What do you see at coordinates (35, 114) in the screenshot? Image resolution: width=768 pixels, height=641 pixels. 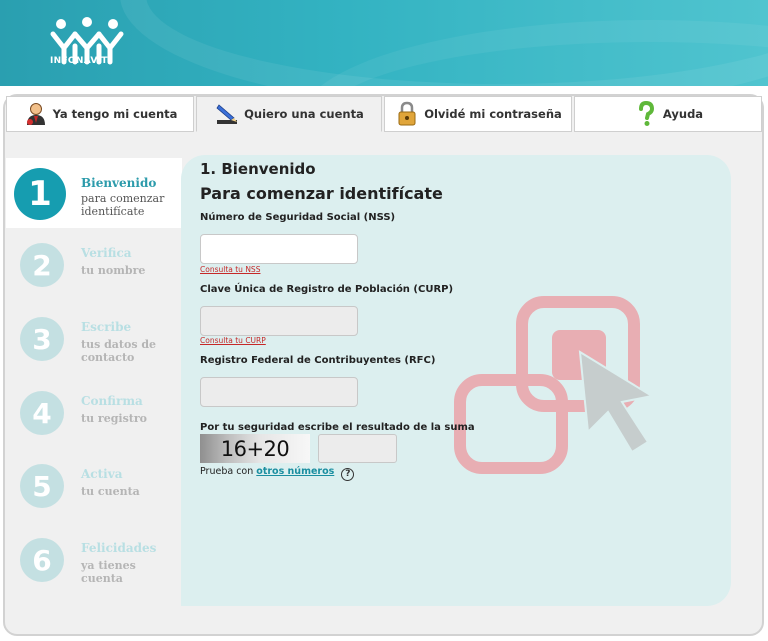 I see `user-icon` at bounding box center [35, 114].